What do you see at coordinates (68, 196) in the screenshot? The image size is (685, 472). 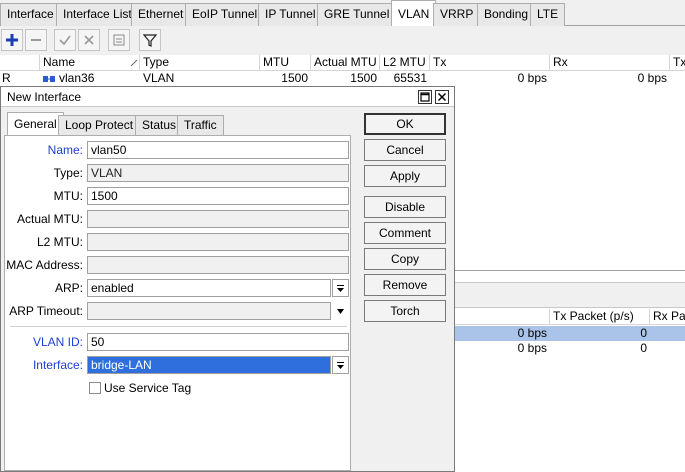 I see `mtu-label: MTU:` at bounding box center [68, 196].